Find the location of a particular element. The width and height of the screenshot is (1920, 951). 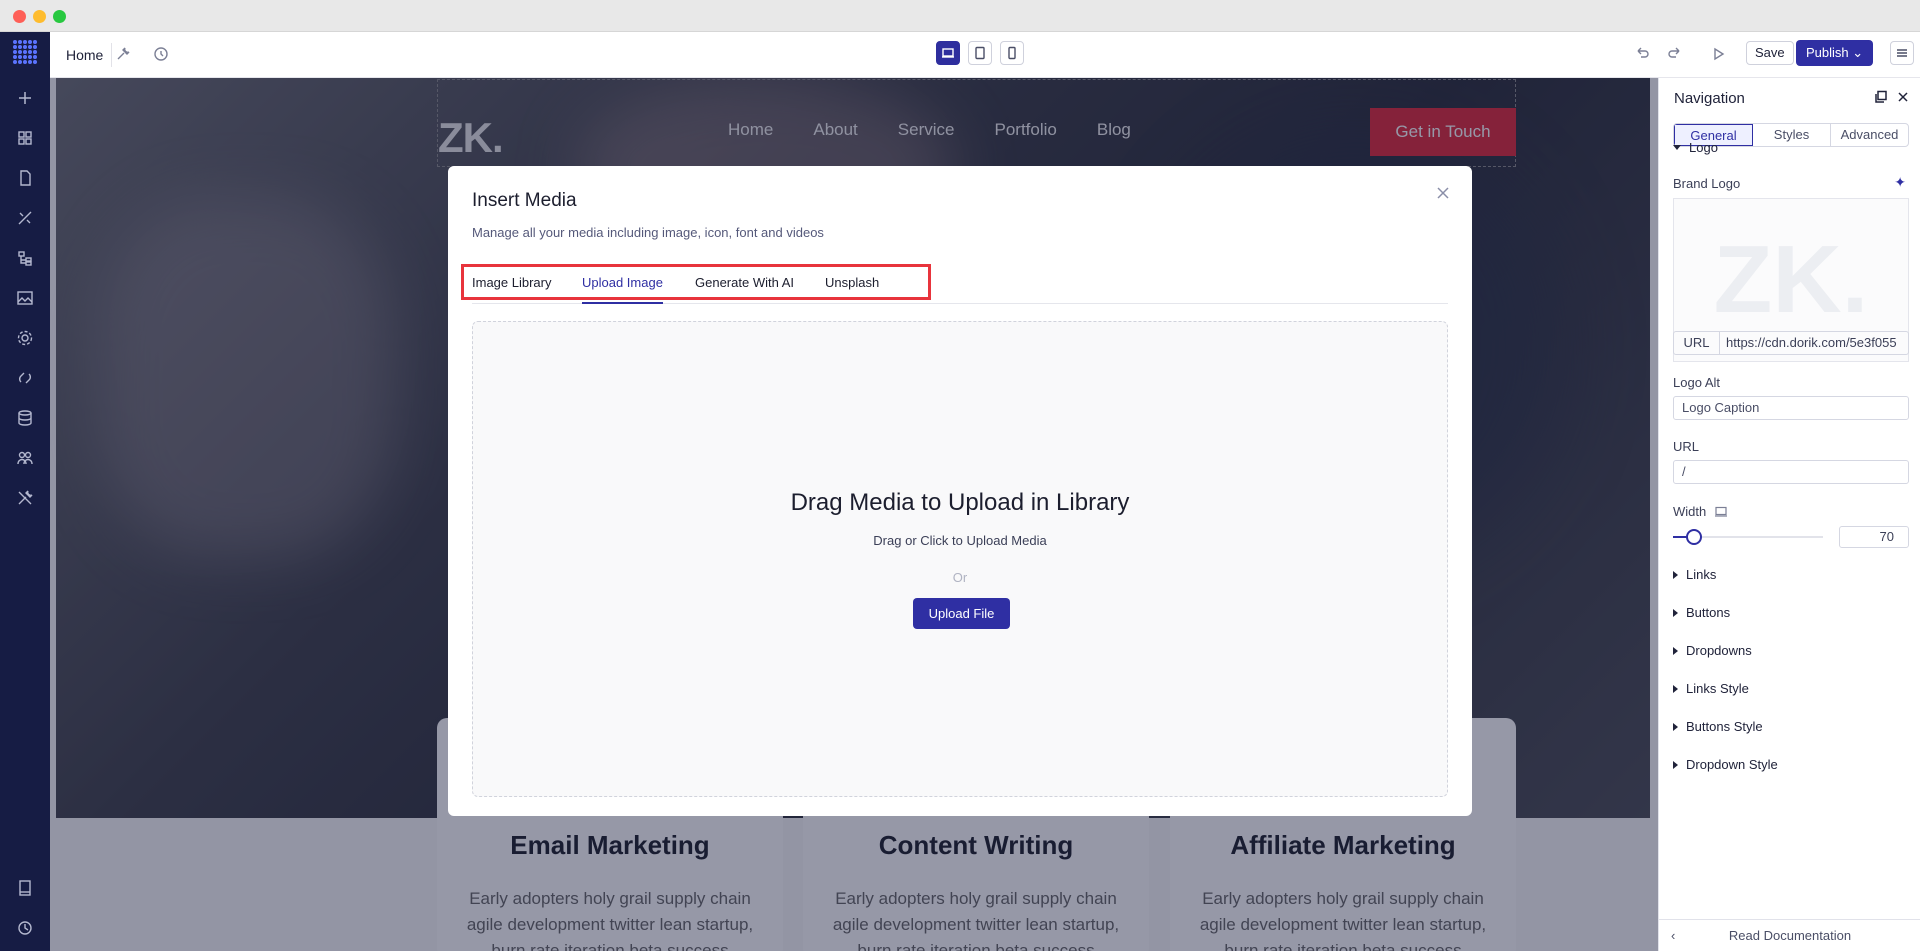

logo-url-field: URL https://cdn.dorik.com/5e3f055 is located at coordinates (1791, 343).